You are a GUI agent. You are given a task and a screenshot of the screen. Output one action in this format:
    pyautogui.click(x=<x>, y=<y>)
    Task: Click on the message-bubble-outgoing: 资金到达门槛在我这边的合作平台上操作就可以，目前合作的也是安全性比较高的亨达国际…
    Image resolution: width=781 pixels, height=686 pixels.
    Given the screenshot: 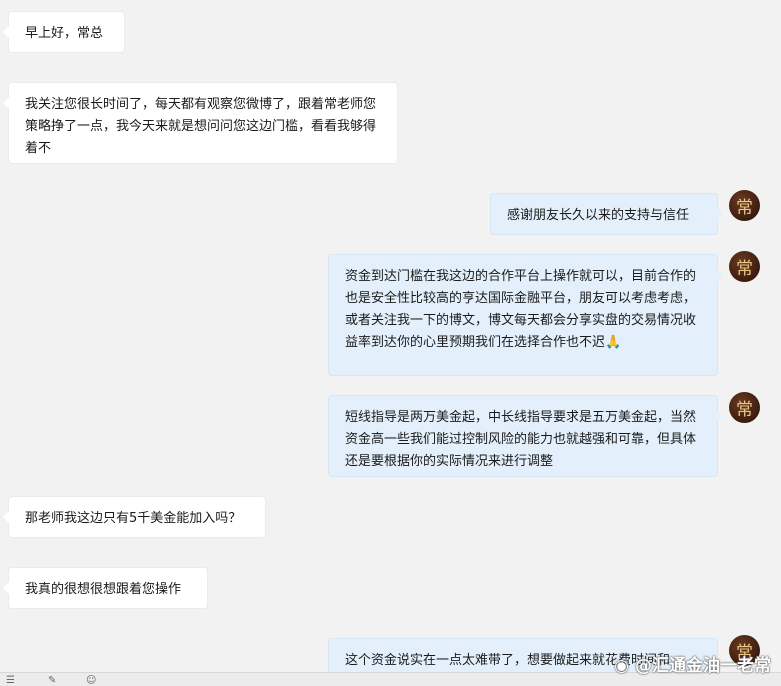 What is the action you would take?
    pyautogui.click(x=525, y=315)
    